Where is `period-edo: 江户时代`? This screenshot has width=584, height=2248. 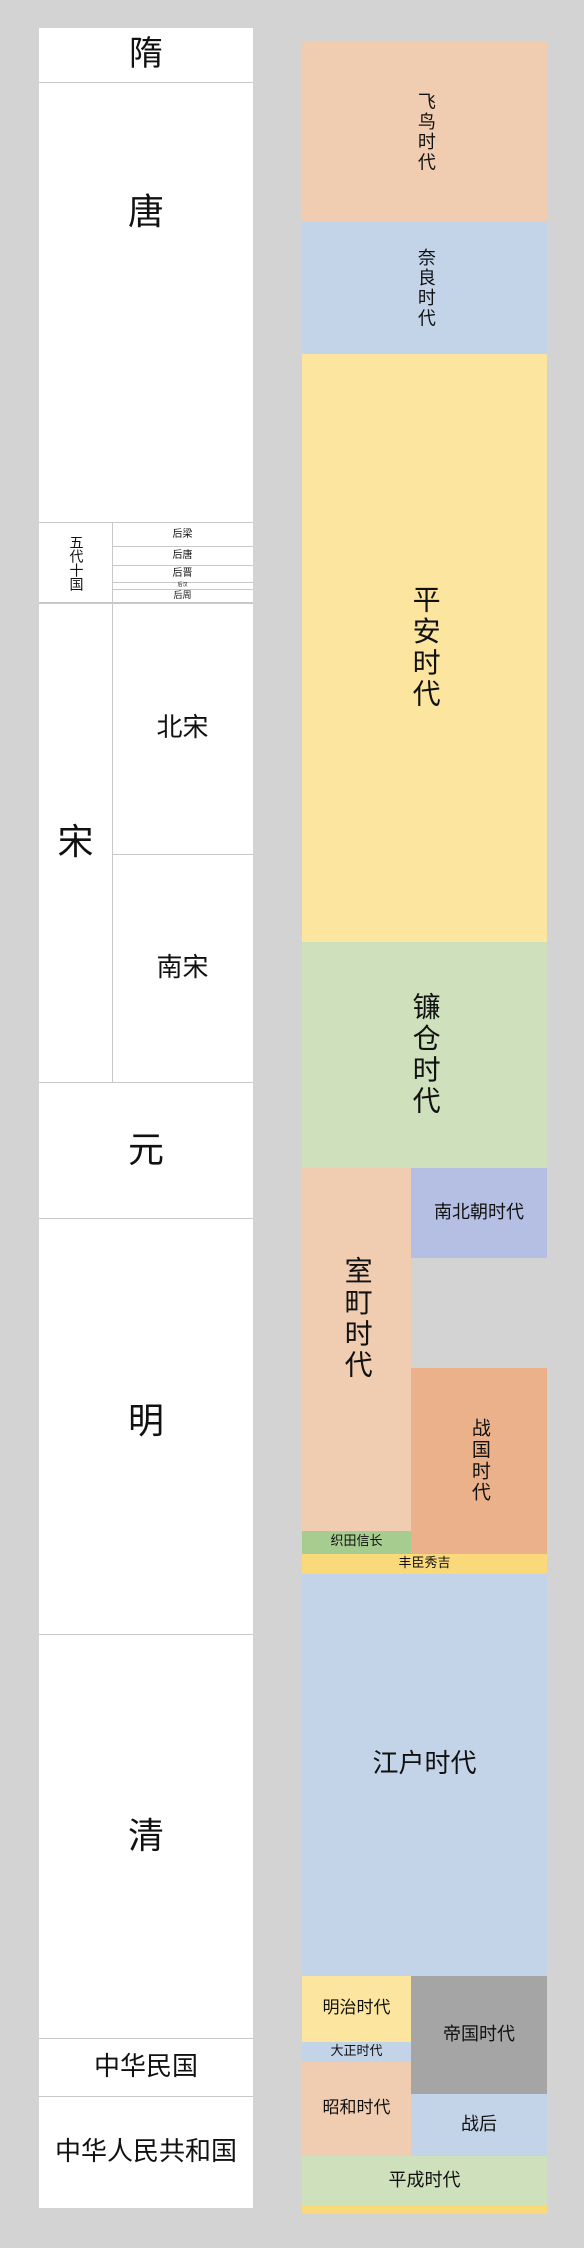
period-edo: 江户时代 is located at coordinates (424, 1775).